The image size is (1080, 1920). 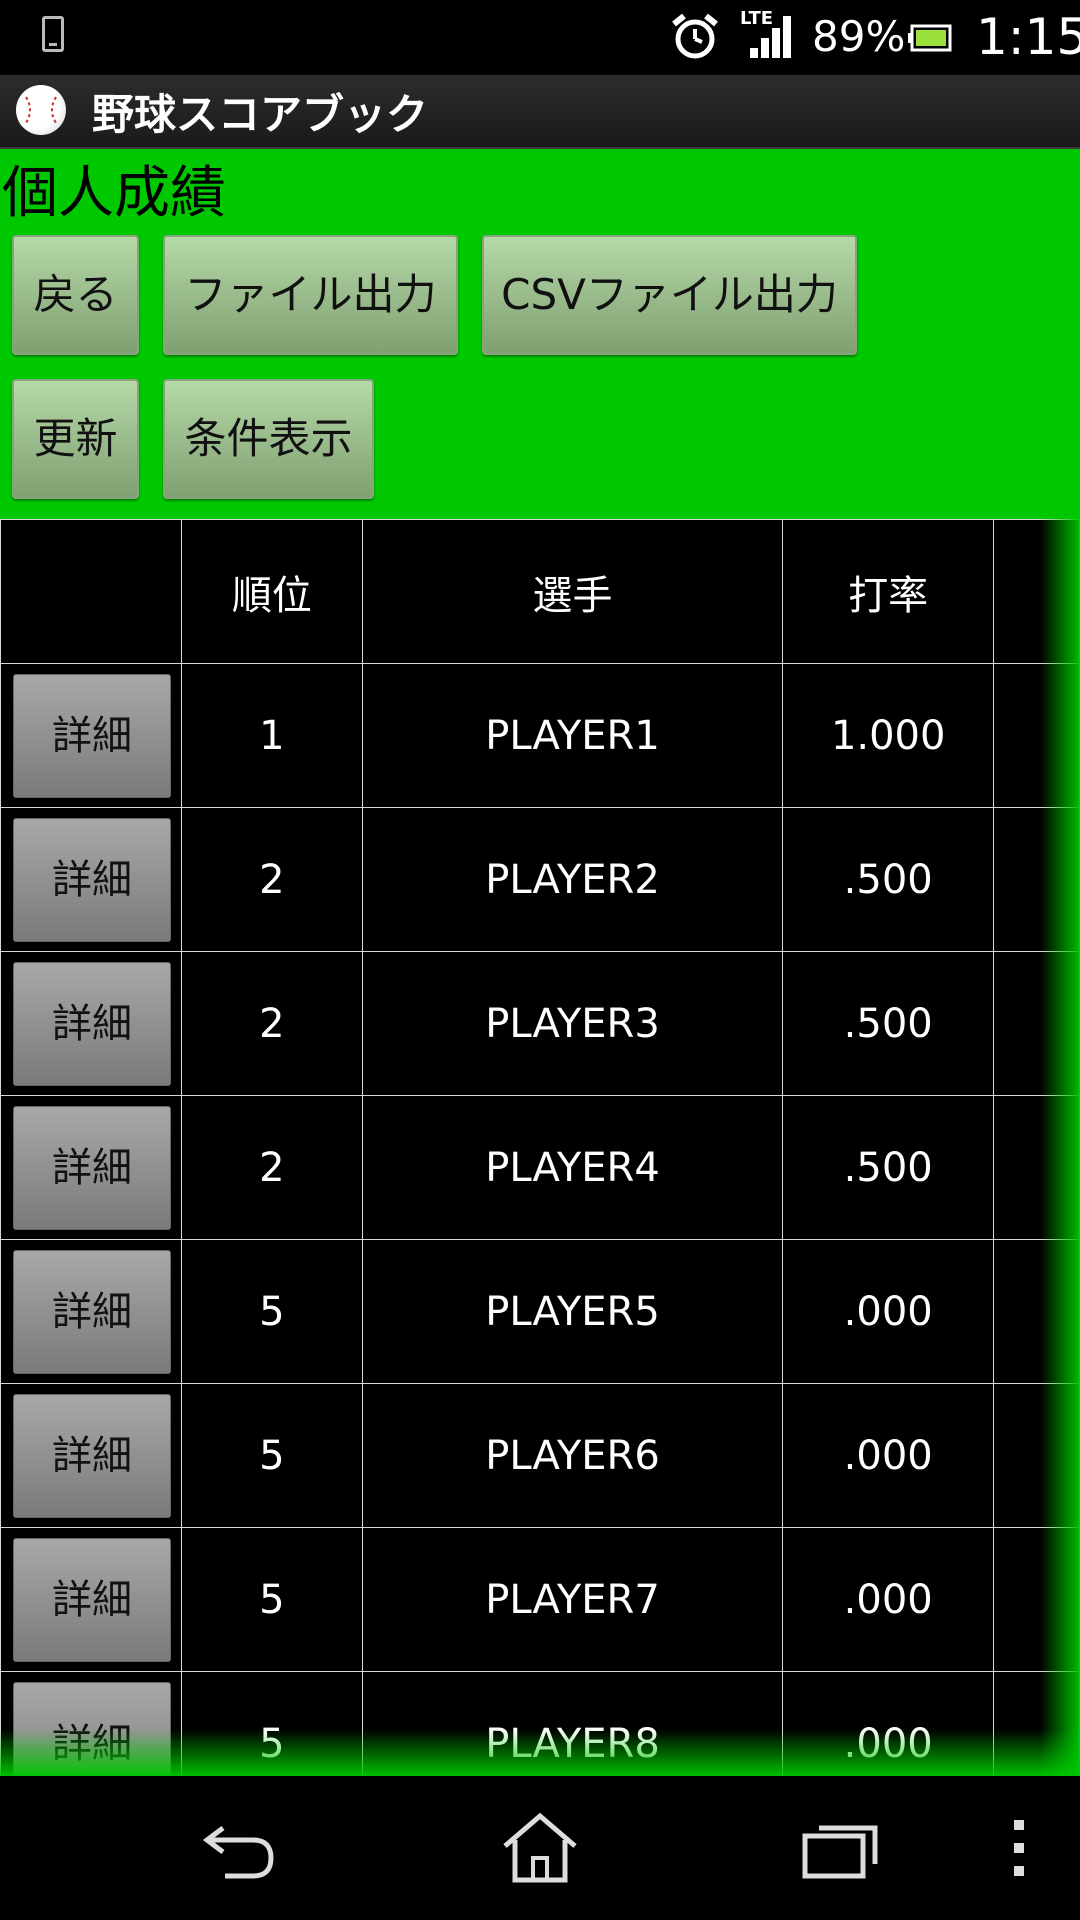 I want to click on table-row: 詳細 1 PLAYER1 1.000, so click(x=540, y=735).